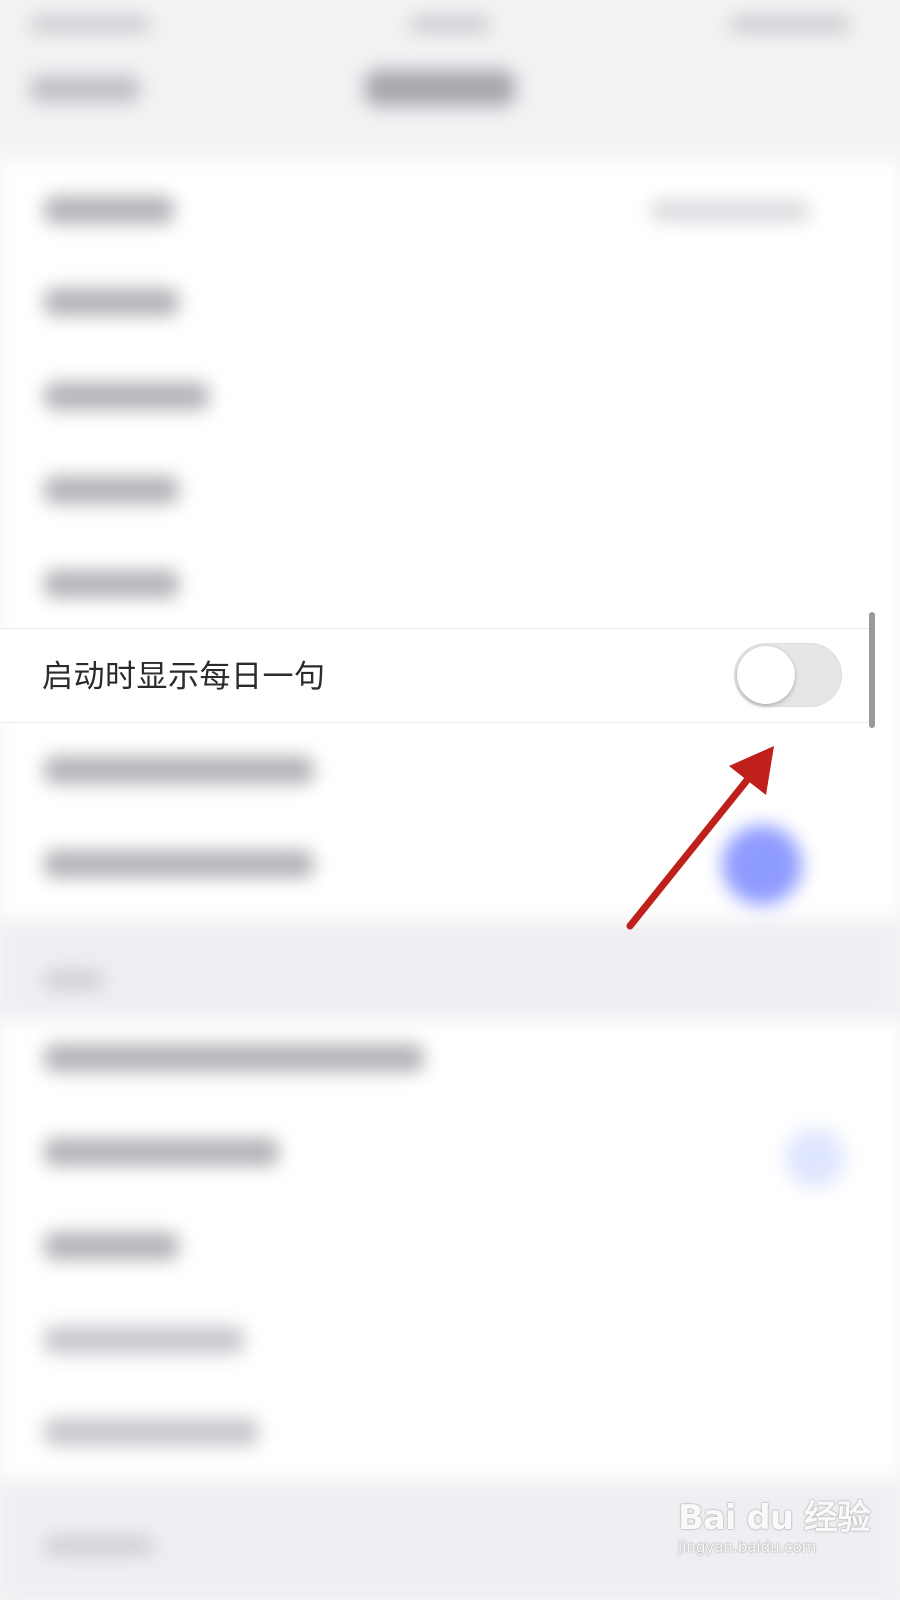  What do you see at coordinates (766, 675) in the screenshot?
I see `toggle-knob` at bounding box center [766, 675].